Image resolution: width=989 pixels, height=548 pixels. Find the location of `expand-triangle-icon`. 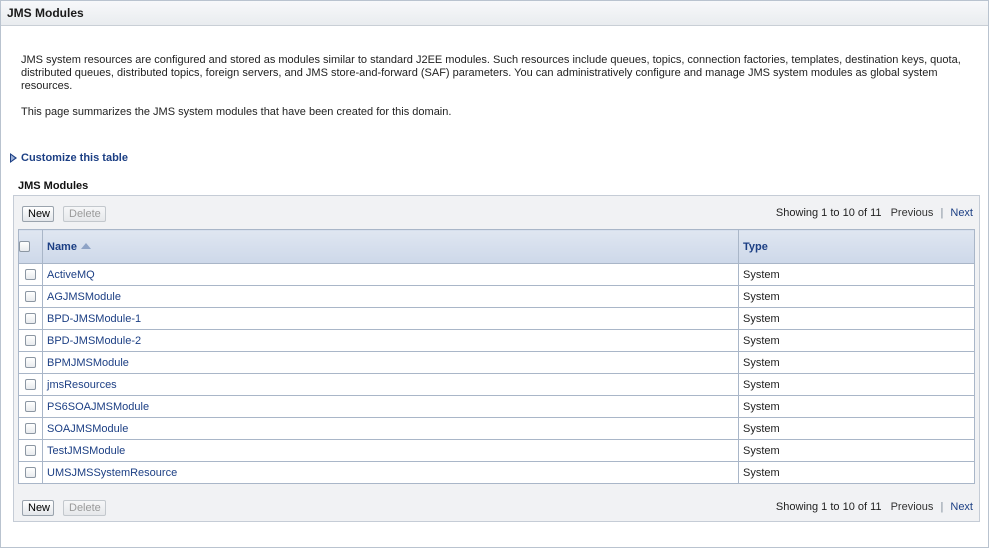

expand-triangle-icon is located at coordinates (13, 158).